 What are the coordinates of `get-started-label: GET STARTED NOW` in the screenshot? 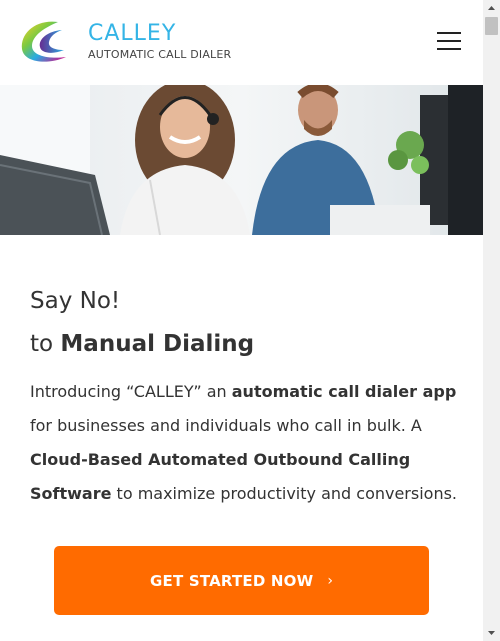 It's located at (232, 580).